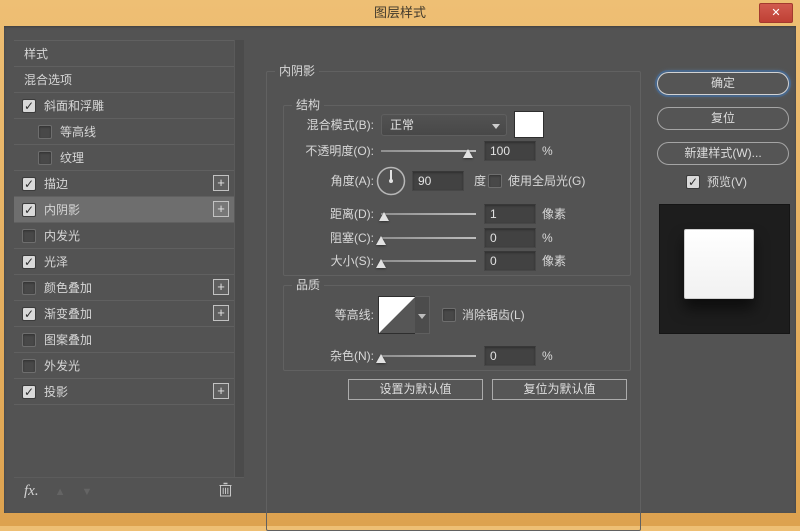 This screenshot has width=800, height=531. What do you see at coordinates (339, 151) in the screenshot?
I see `opacity-label: 不透明度(O):` at bounding box center [339, 151].